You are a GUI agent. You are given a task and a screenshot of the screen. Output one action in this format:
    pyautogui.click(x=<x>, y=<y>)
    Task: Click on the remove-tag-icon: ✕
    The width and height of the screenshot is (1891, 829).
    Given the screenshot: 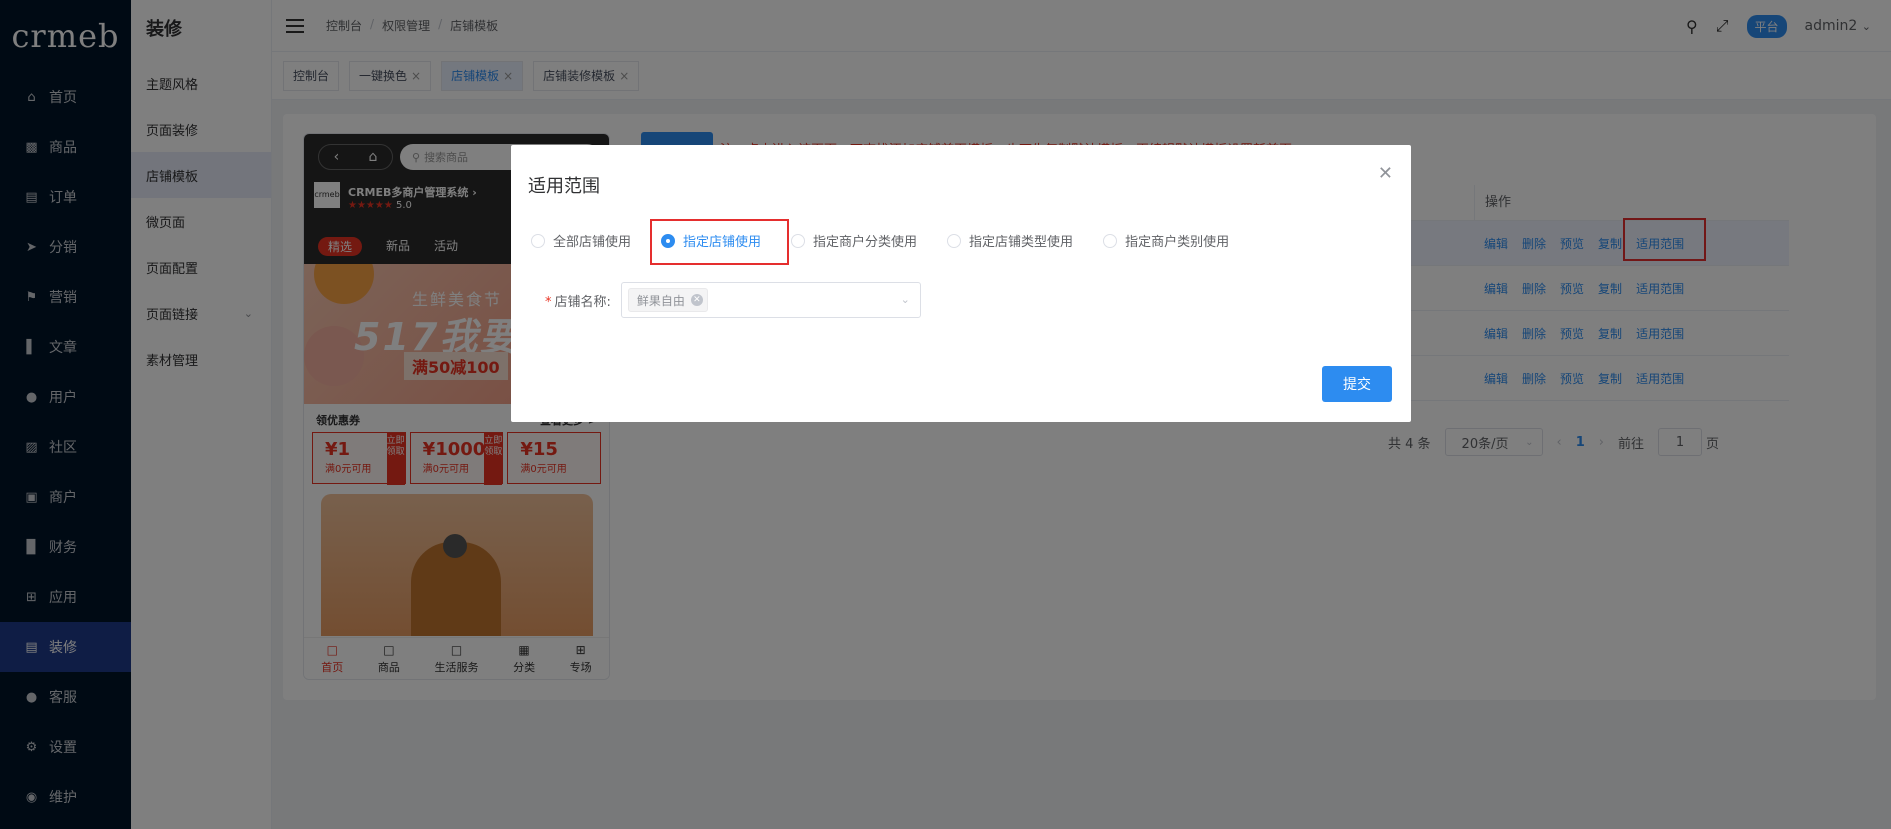 What is the action you would take?
    pyautogui.click(x=696, y=300)
    